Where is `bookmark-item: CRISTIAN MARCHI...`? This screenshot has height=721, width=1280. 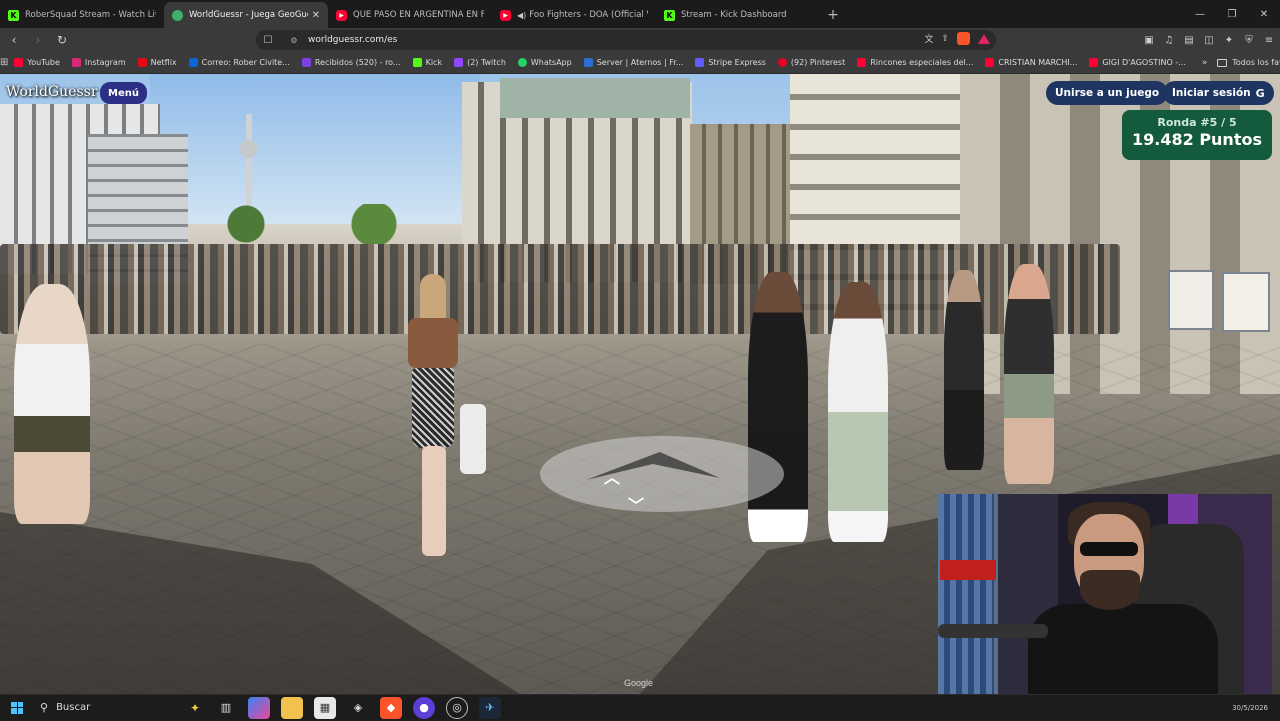 bookmark-item: CRISTIAN MARCHI... is located at coordinates (1031, 62).